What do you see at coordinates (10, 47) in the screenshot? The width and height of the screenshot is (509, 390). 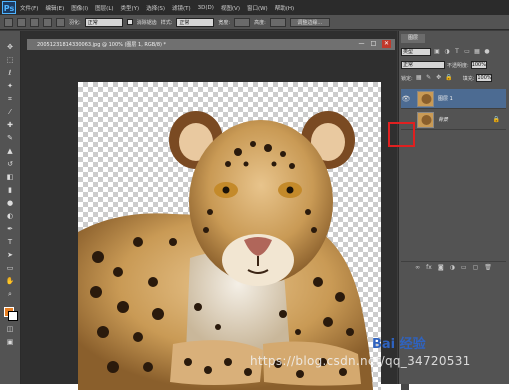 I see `move-tool-icon: ✥` at bounding box center [10, 47].